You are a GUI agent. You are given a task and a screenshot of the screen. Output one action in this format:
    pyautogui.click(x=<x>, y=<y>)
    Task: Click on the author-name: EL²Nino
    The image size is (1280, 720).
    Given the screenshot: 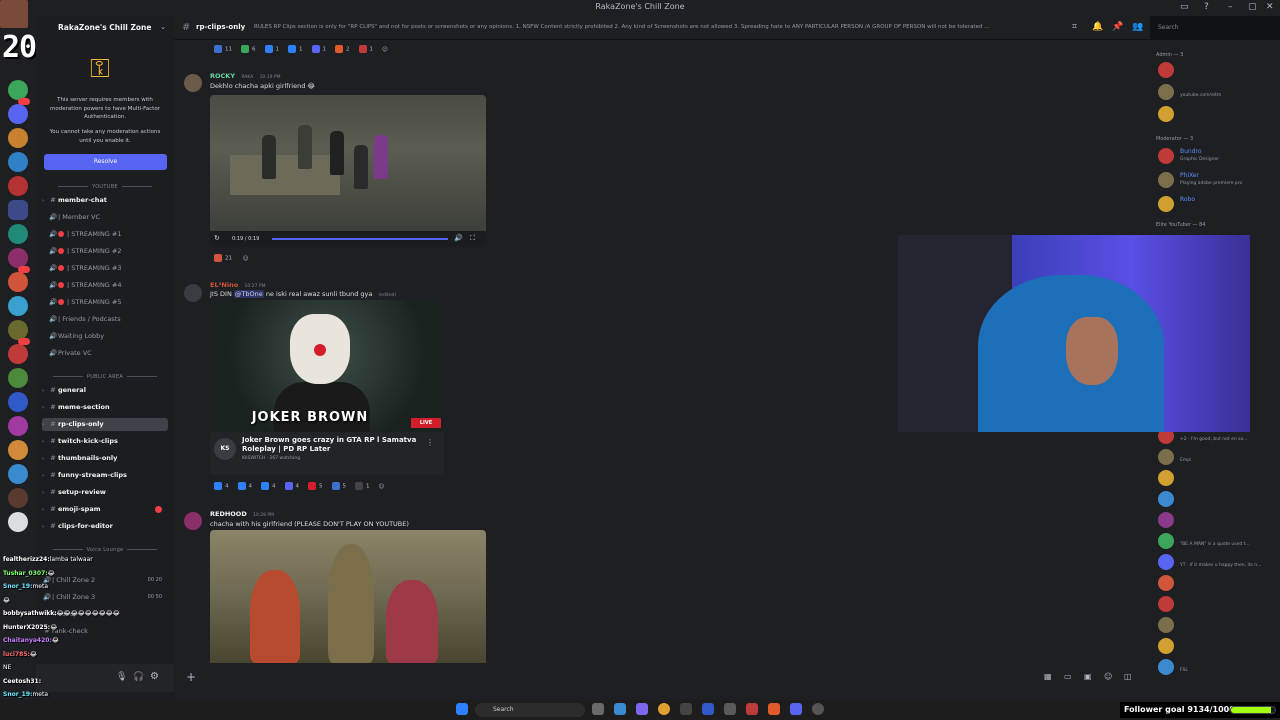 What is the action you would take?
    pyautogui.click(x=224, y=285)
    